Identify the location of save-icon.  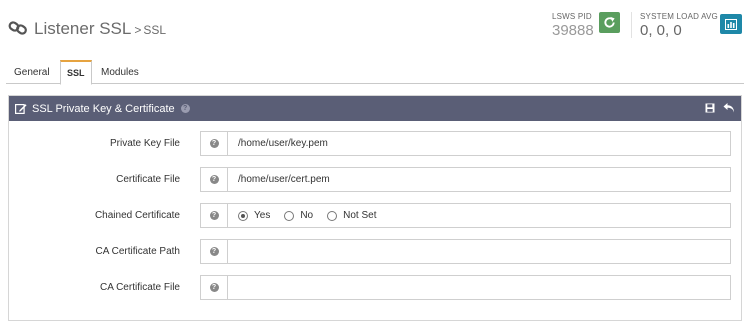
(710, 108).